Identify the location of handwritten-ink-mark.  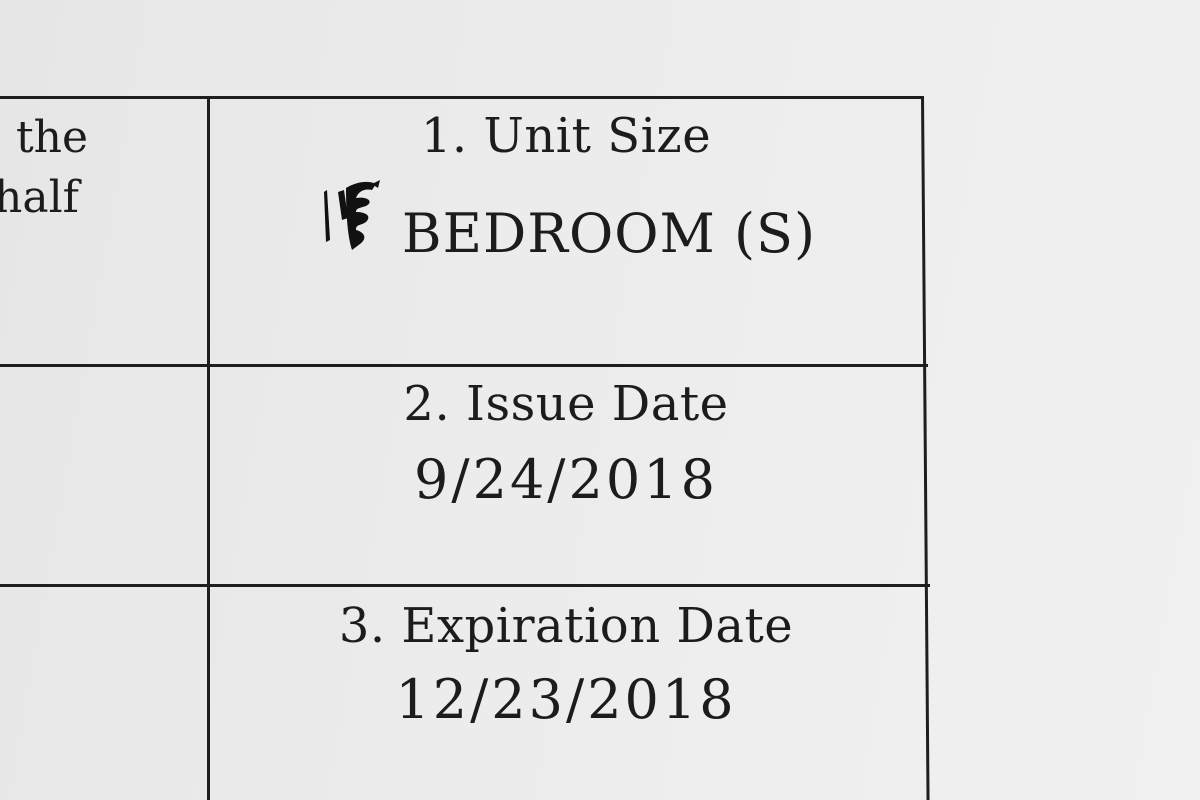
(351, 215).